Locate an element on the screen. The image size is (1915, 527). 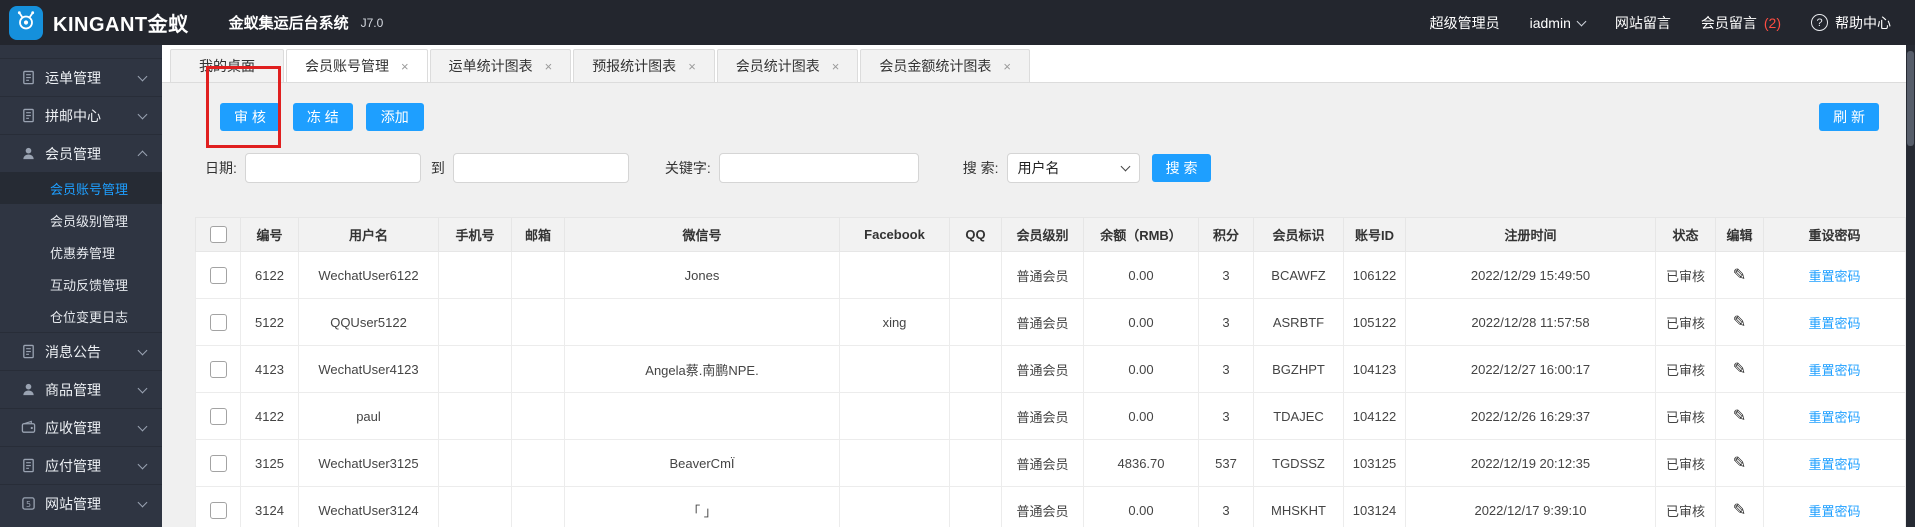
topbar-right: 超级管理员 iadmin 网站留言 会员留言 (2) ? 帮助中心 is located at coordinates (1672, 23).